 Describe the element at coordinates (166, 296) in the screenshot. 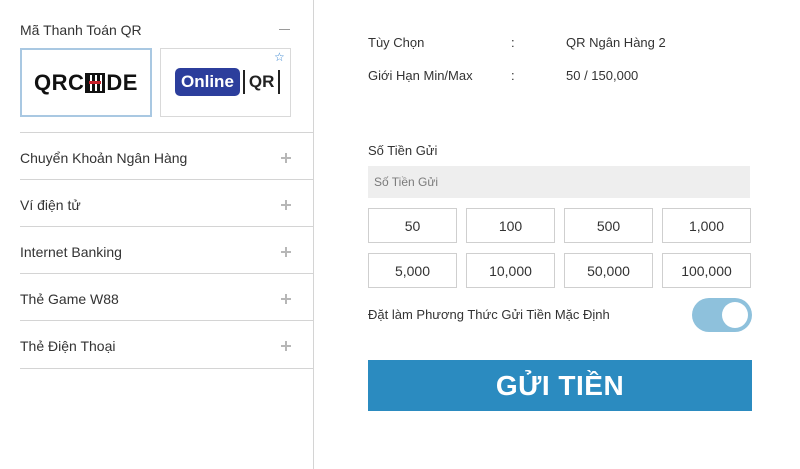

I see `sidebar-item-game-card: Thẻ Game W88` at that location.